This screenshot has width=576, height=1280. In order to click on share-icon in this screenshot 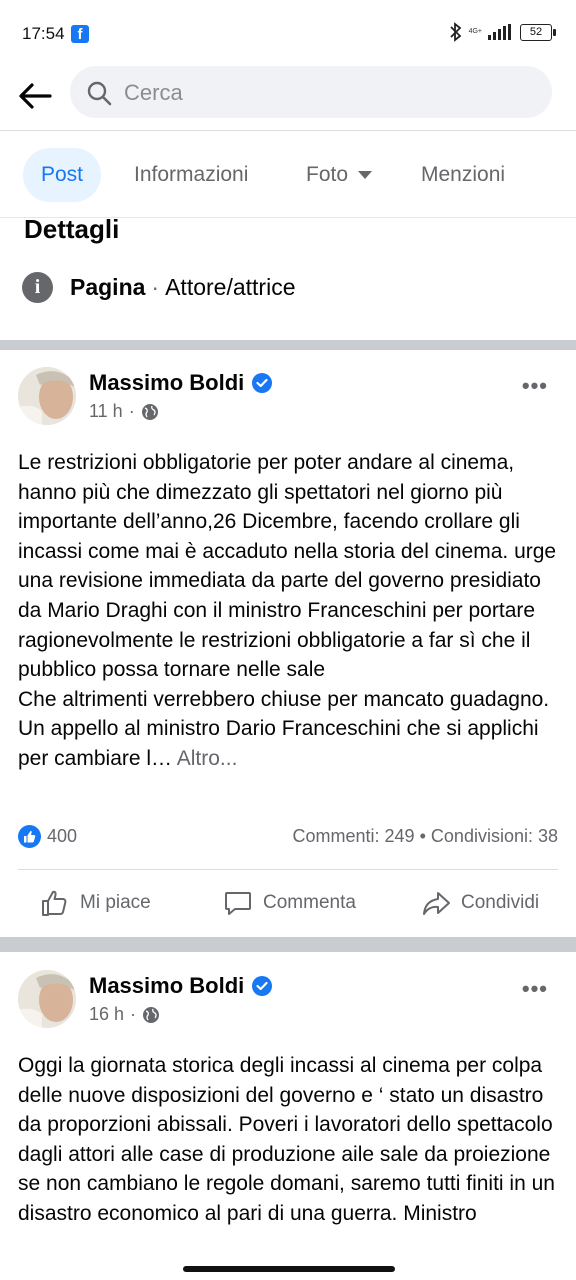, I will do `click(436, 903)`.